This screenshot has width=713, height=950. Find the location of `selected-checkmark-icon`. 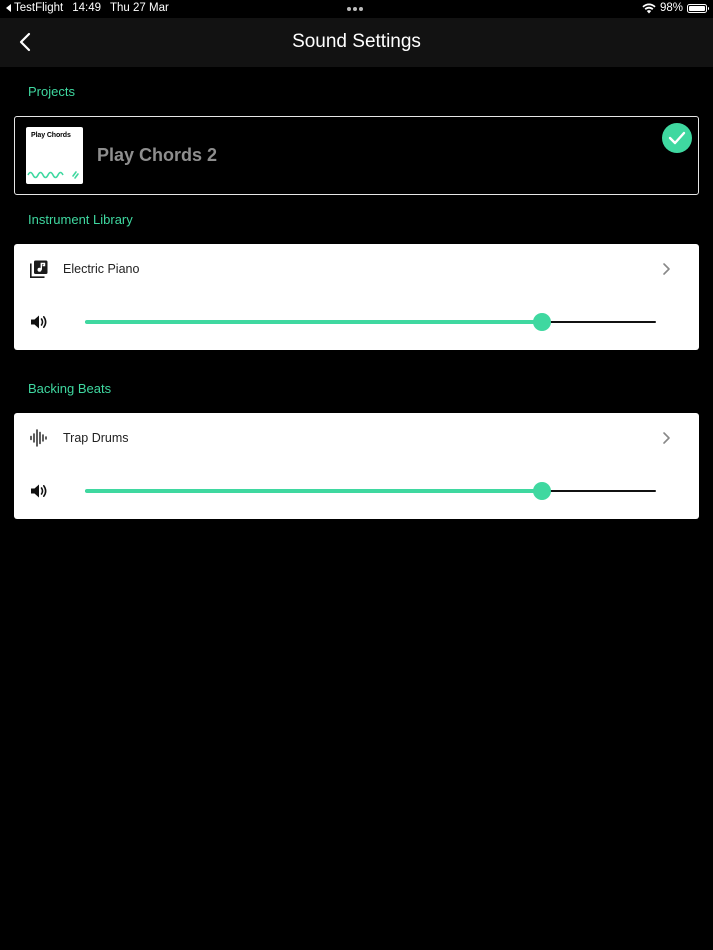

selected-checkmark-icon is located at coordinates (677, 138).